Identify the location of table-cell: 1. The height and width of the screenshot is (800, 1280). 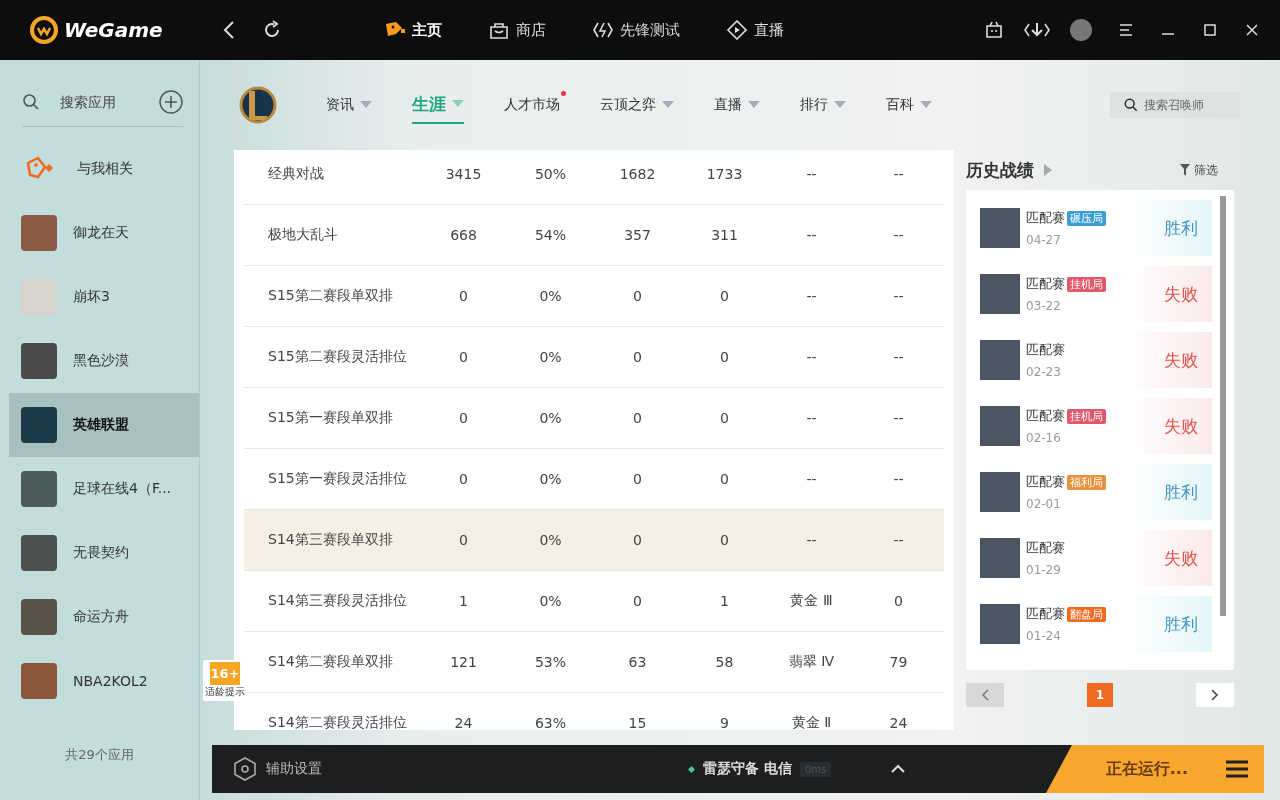
(463, 601).